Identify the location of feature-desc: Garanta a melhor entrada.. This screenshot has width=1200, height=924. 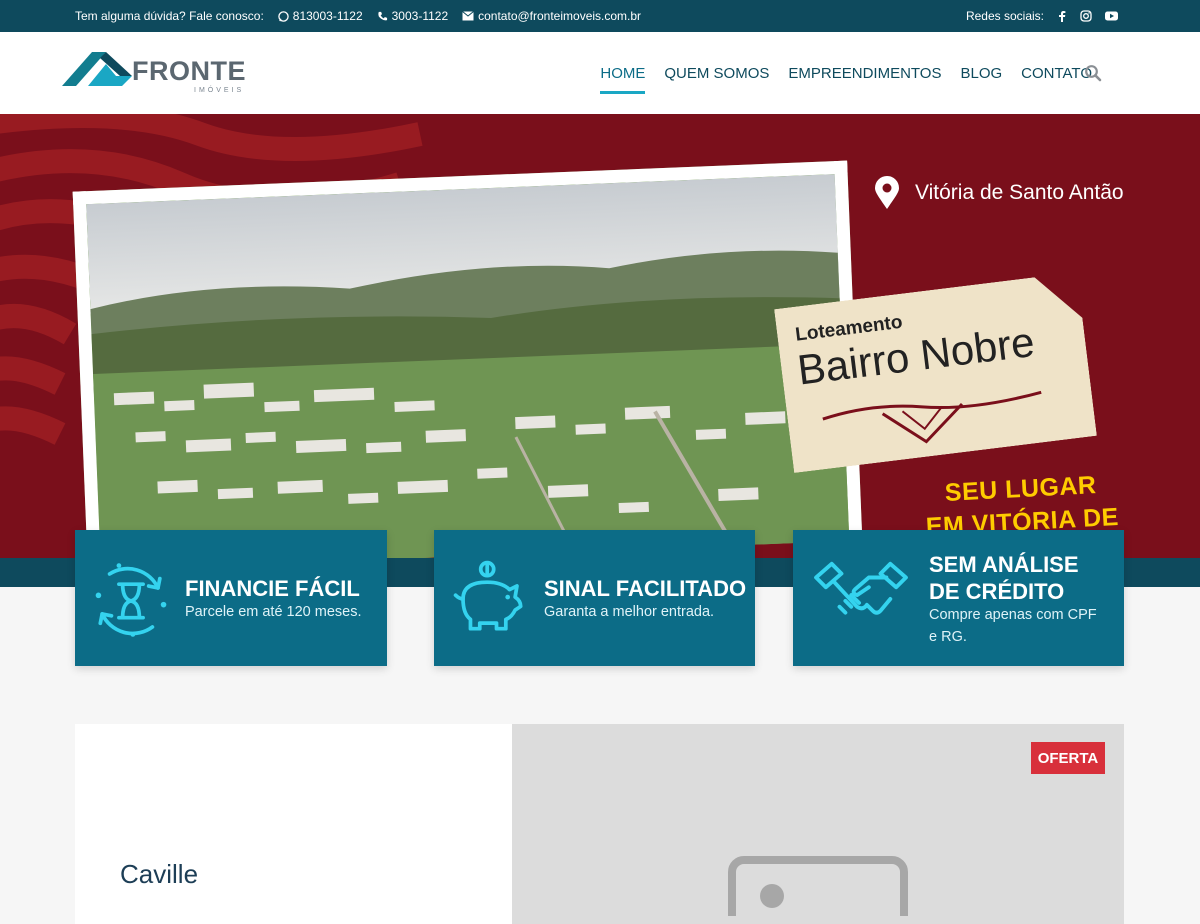
(629, 612).